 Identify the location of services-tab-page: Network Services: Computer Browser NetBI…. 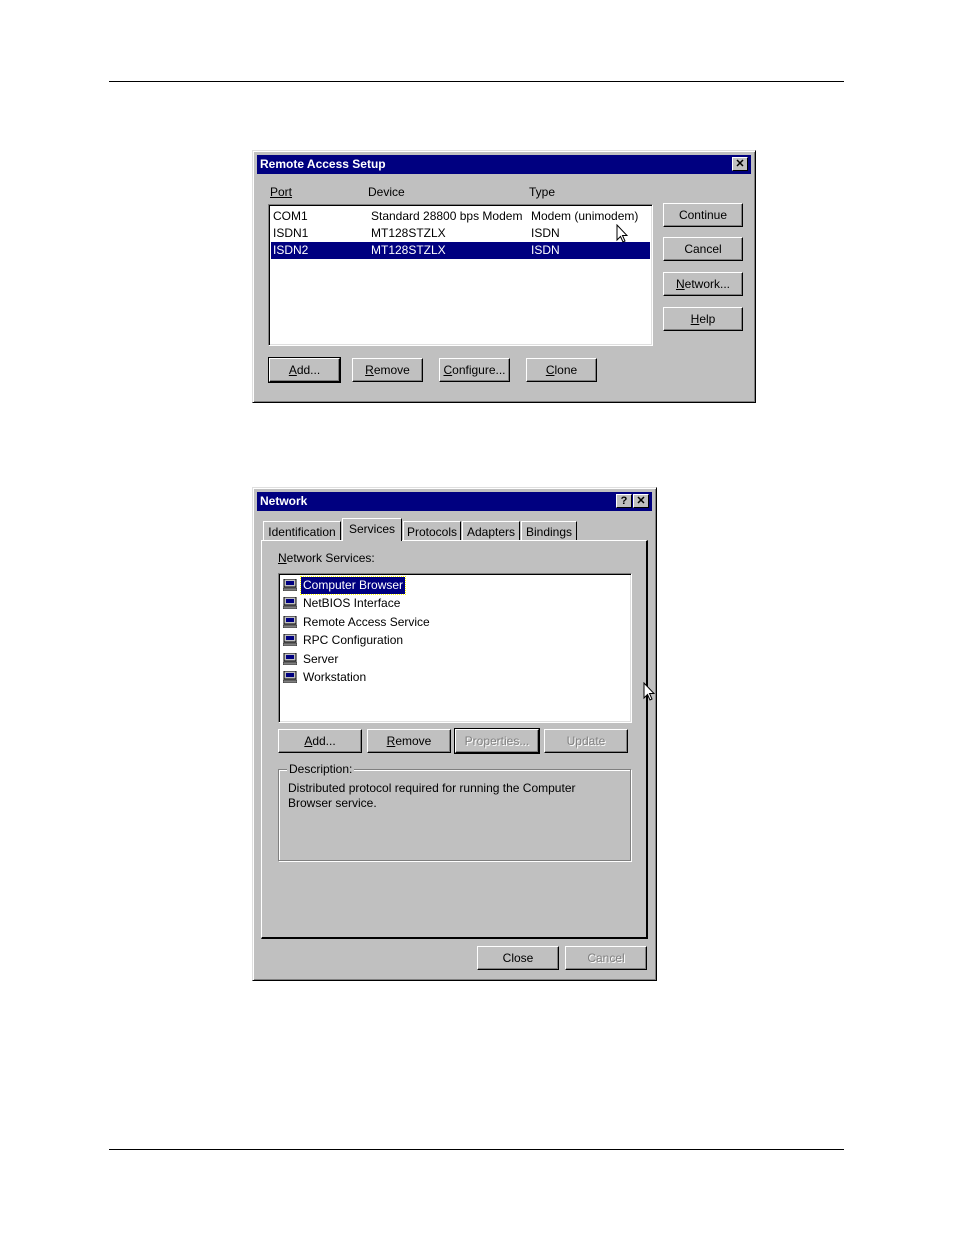
(454, 739).